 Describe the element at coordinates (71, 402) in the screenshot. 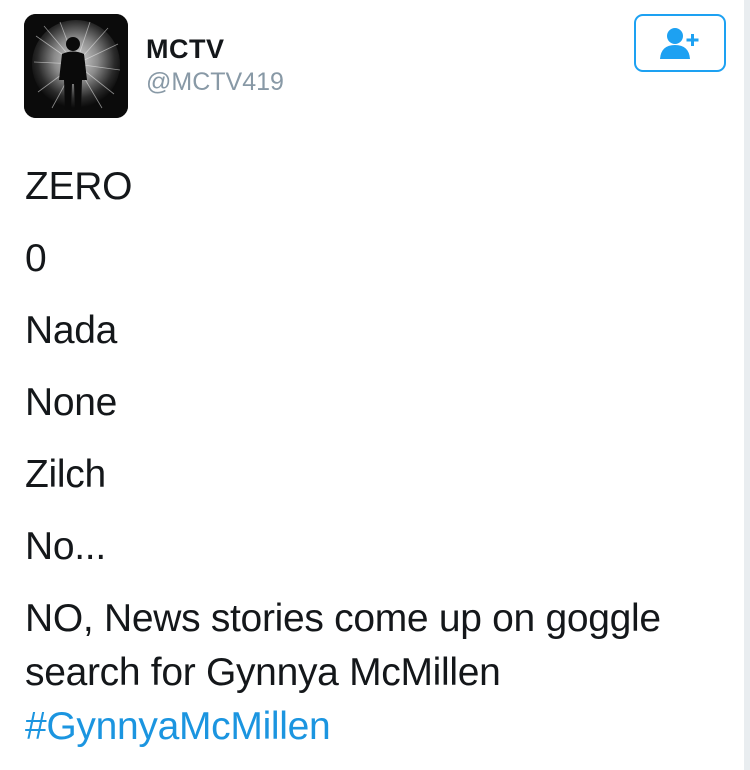

I see `tweet-line-none: None` at that location.